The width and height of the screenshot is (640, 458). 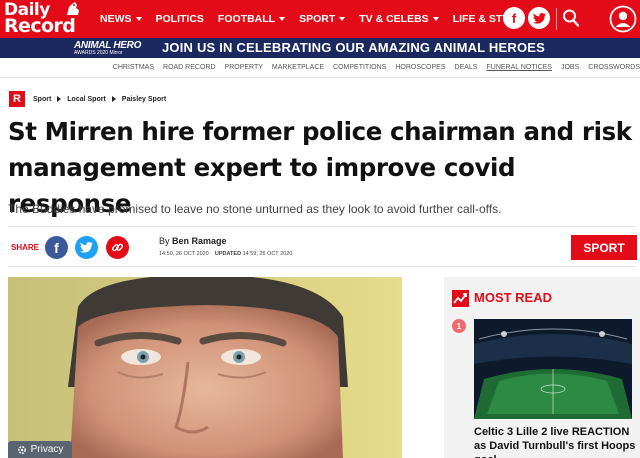 I want to click on link-chain-glyph, so click(x=117, y=247).